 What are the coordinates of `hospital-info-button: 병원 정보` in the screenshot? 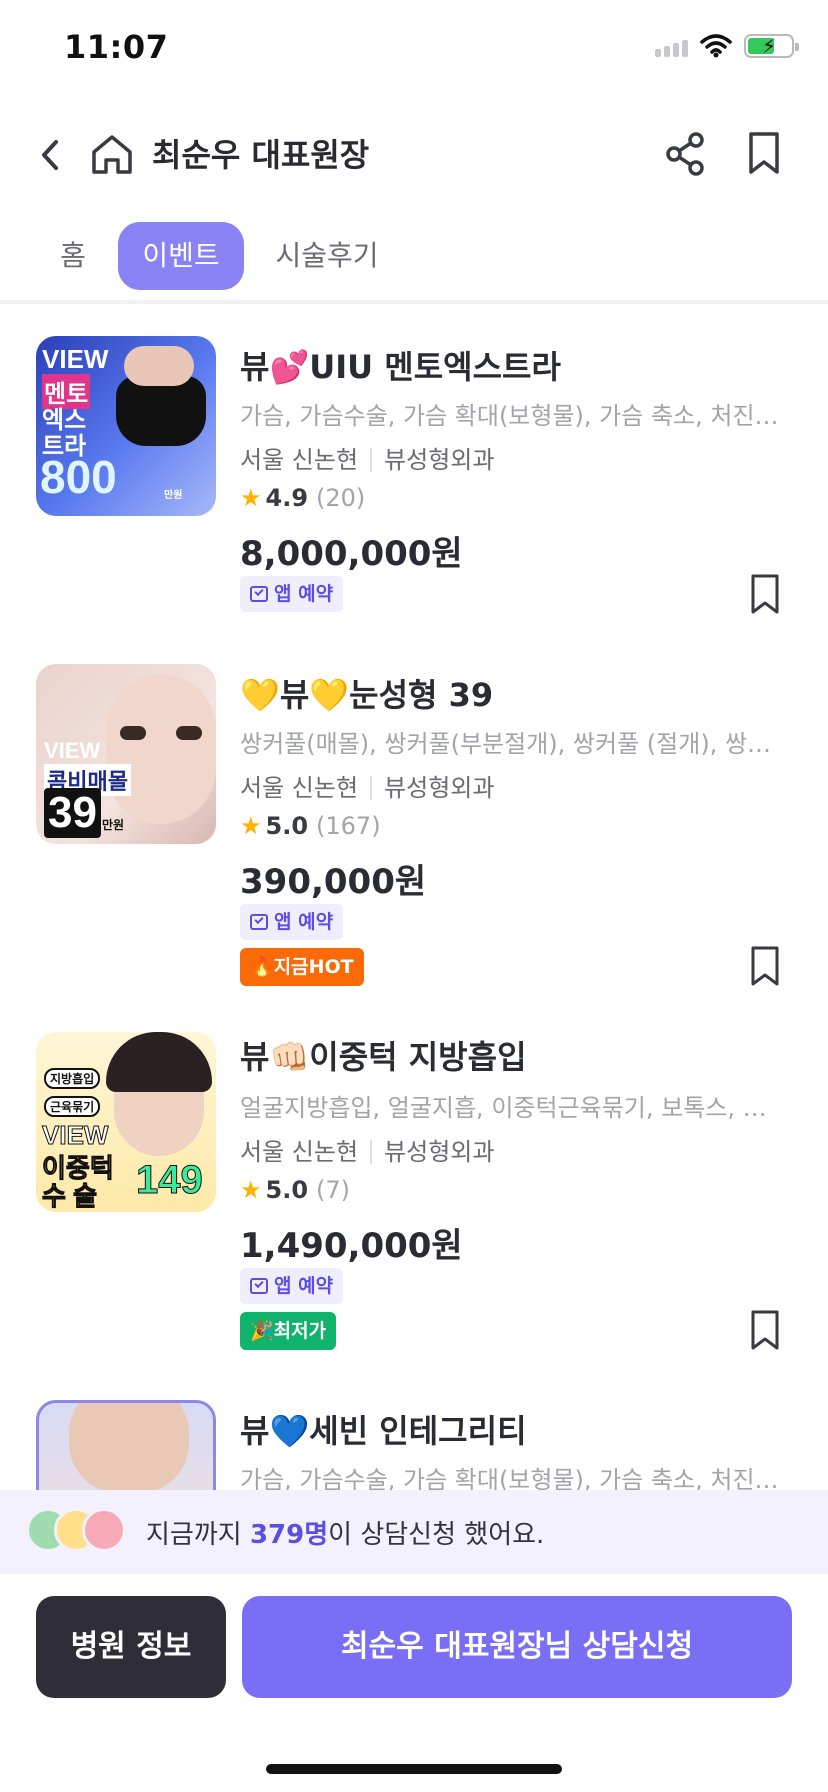 It's located at (131, 1647).